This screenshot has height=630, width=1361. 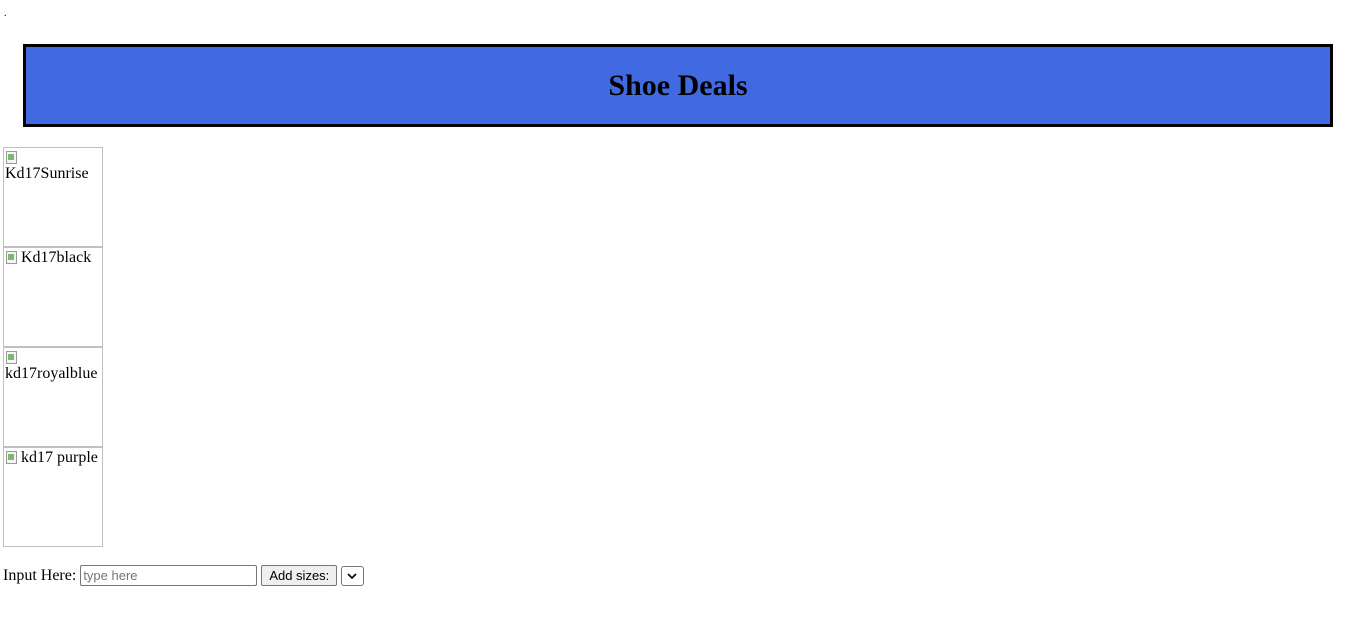 What do you see at coordinates (5, 13) in the screenshot?
I see `top-marker: .` at bounding box center [5, 13].